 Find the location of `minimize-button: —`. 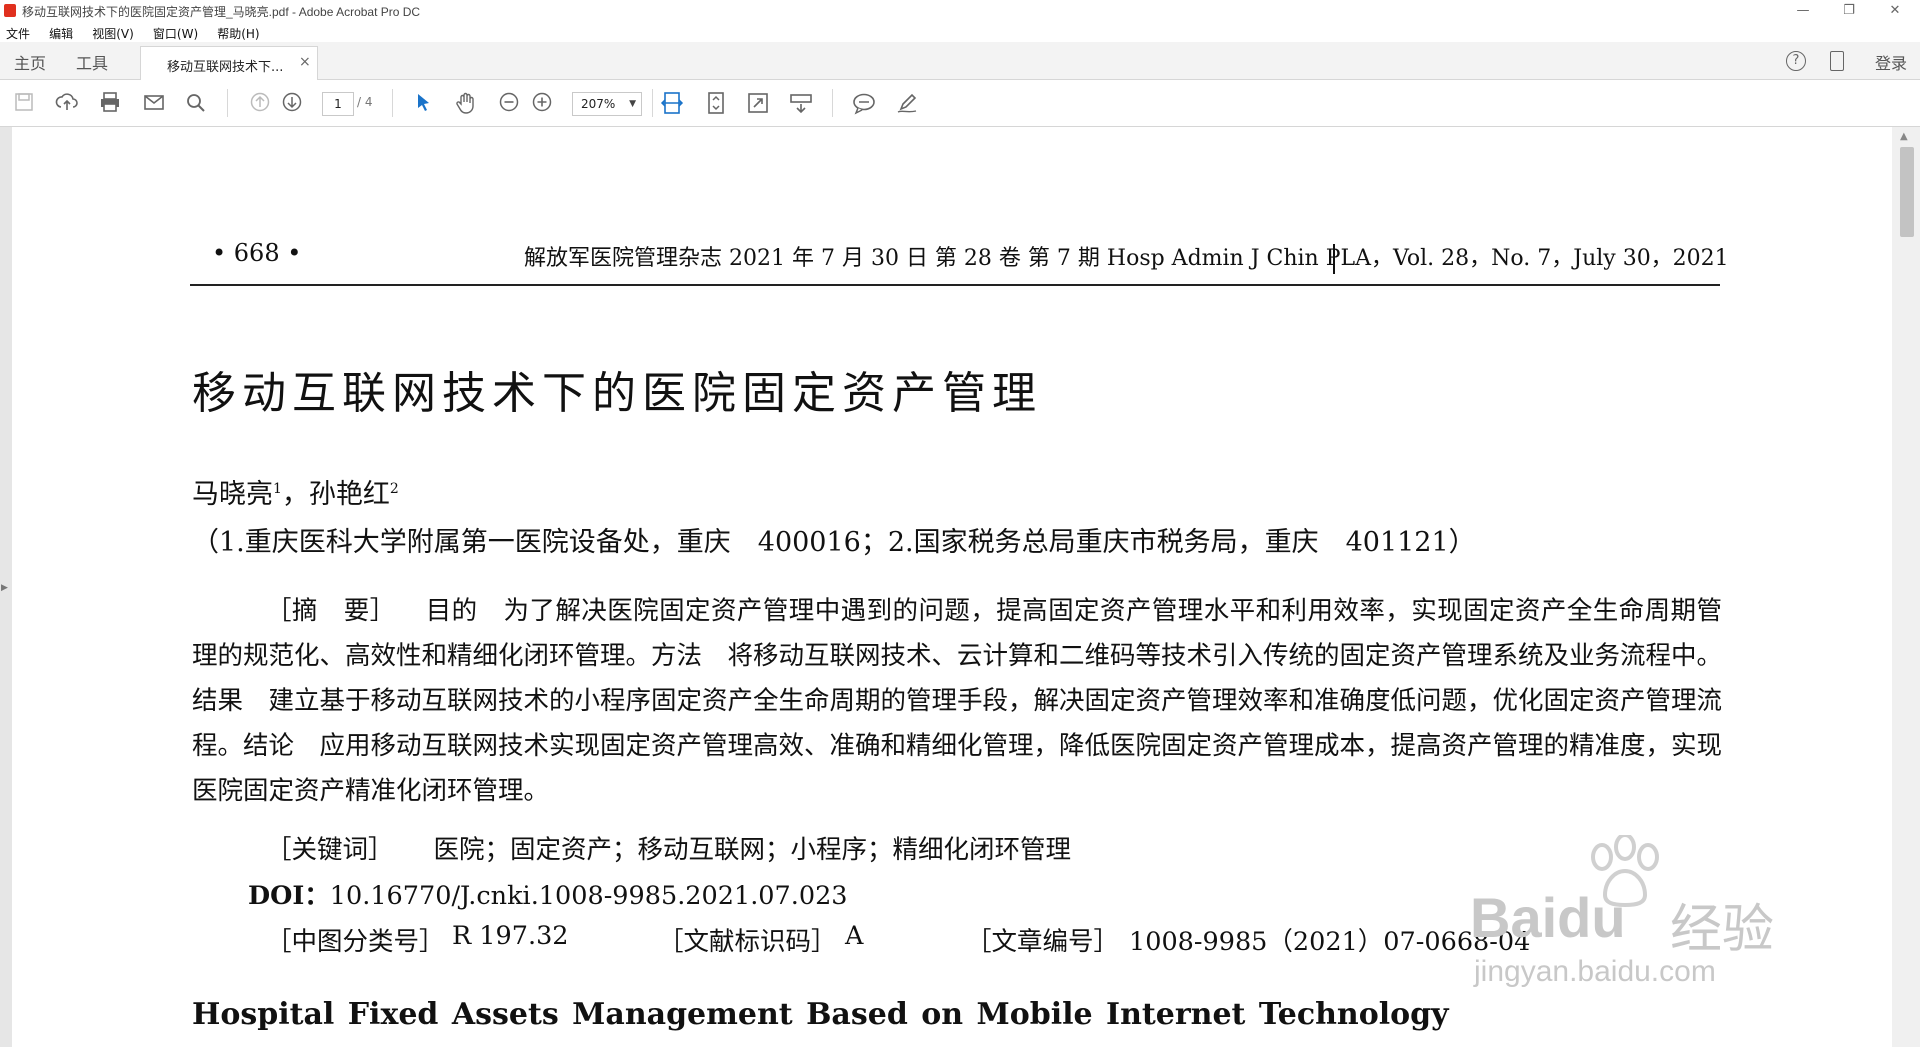

minimize-button: — is located at coordinates (1803, 11).